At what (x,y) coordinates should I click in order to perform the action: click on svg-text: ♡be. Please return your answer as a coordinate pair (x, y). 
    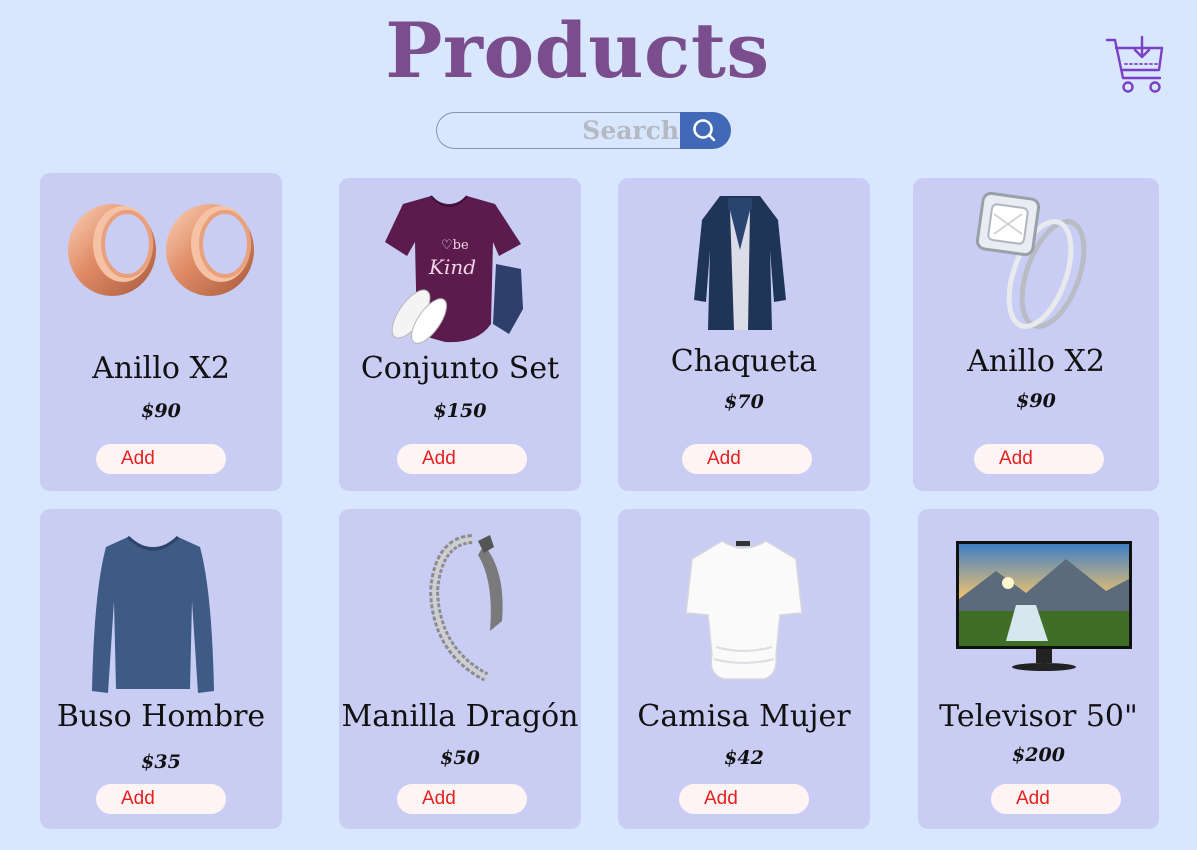
    Looking at the image, I should click on (455, 245).